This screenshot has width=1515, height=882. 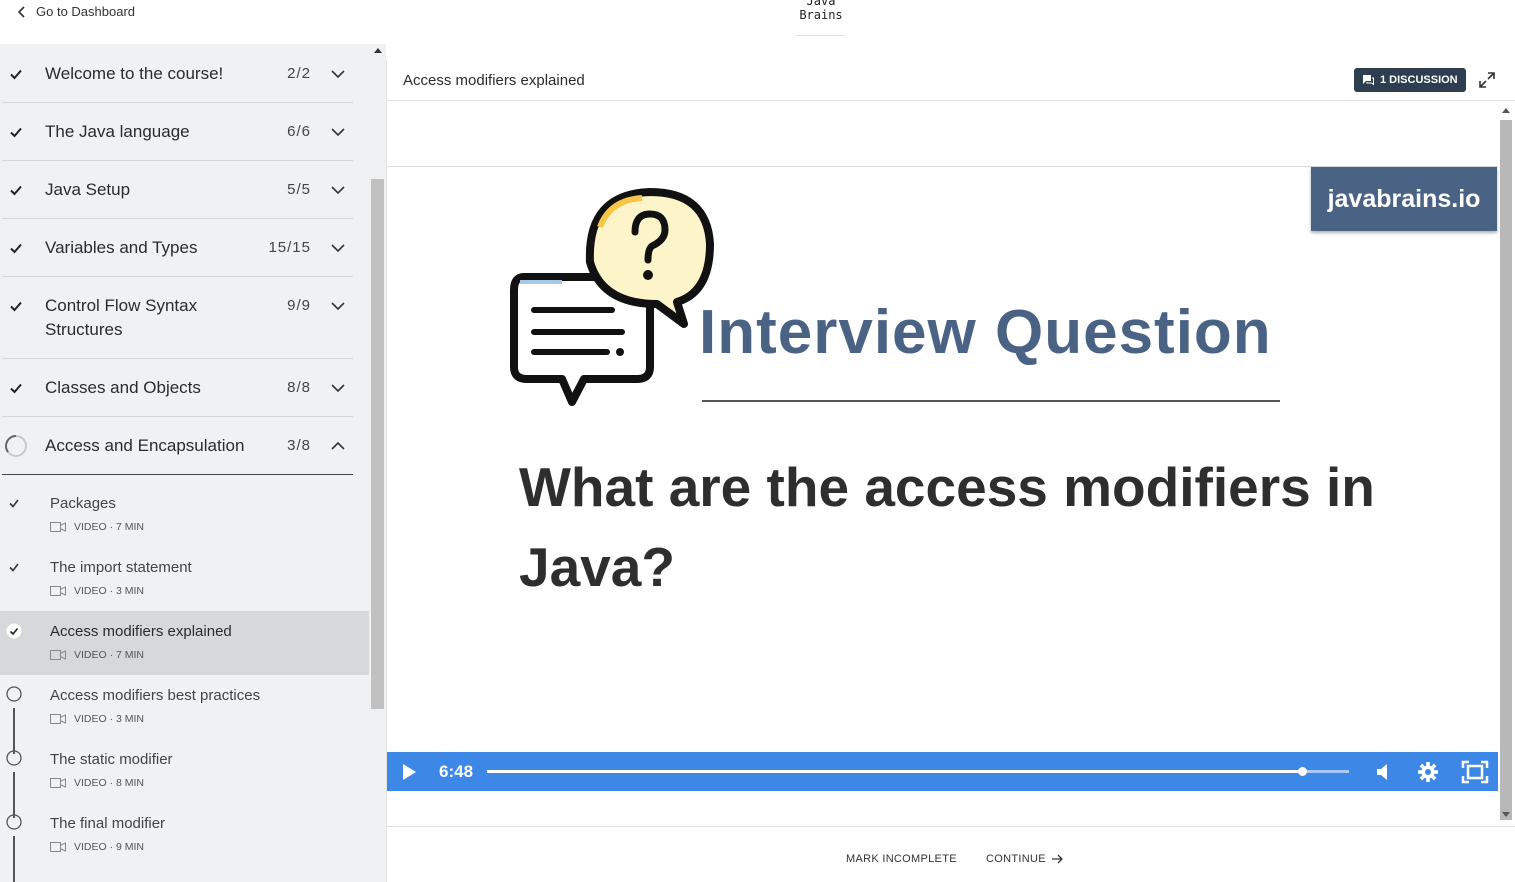 What do you see at coordinates (14, 631) in the screenshot?
I see `check-circle-icon` at bounding box center [14, 631].